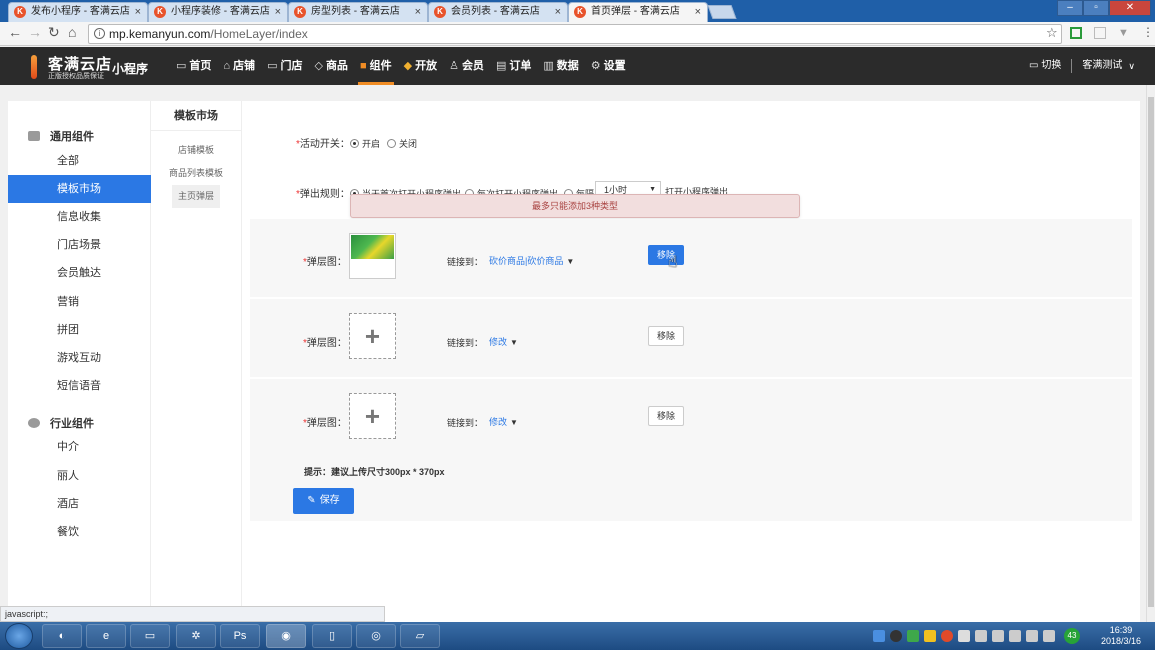 The height and width of the screenshot is (650, 1155). I want to click on switch-icon: ▭, so click(1033, 66).